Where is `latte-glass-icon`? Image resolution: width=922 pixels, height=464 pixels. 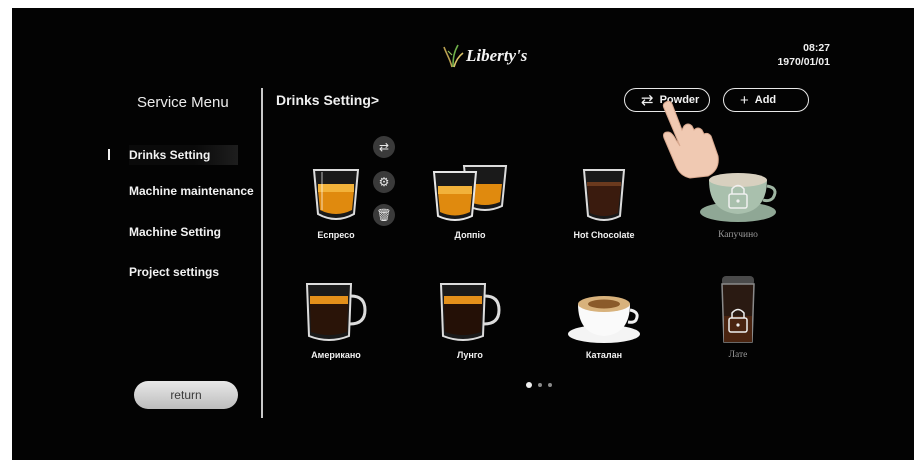 latte-glass-icon is located at coordinates (738, 306).